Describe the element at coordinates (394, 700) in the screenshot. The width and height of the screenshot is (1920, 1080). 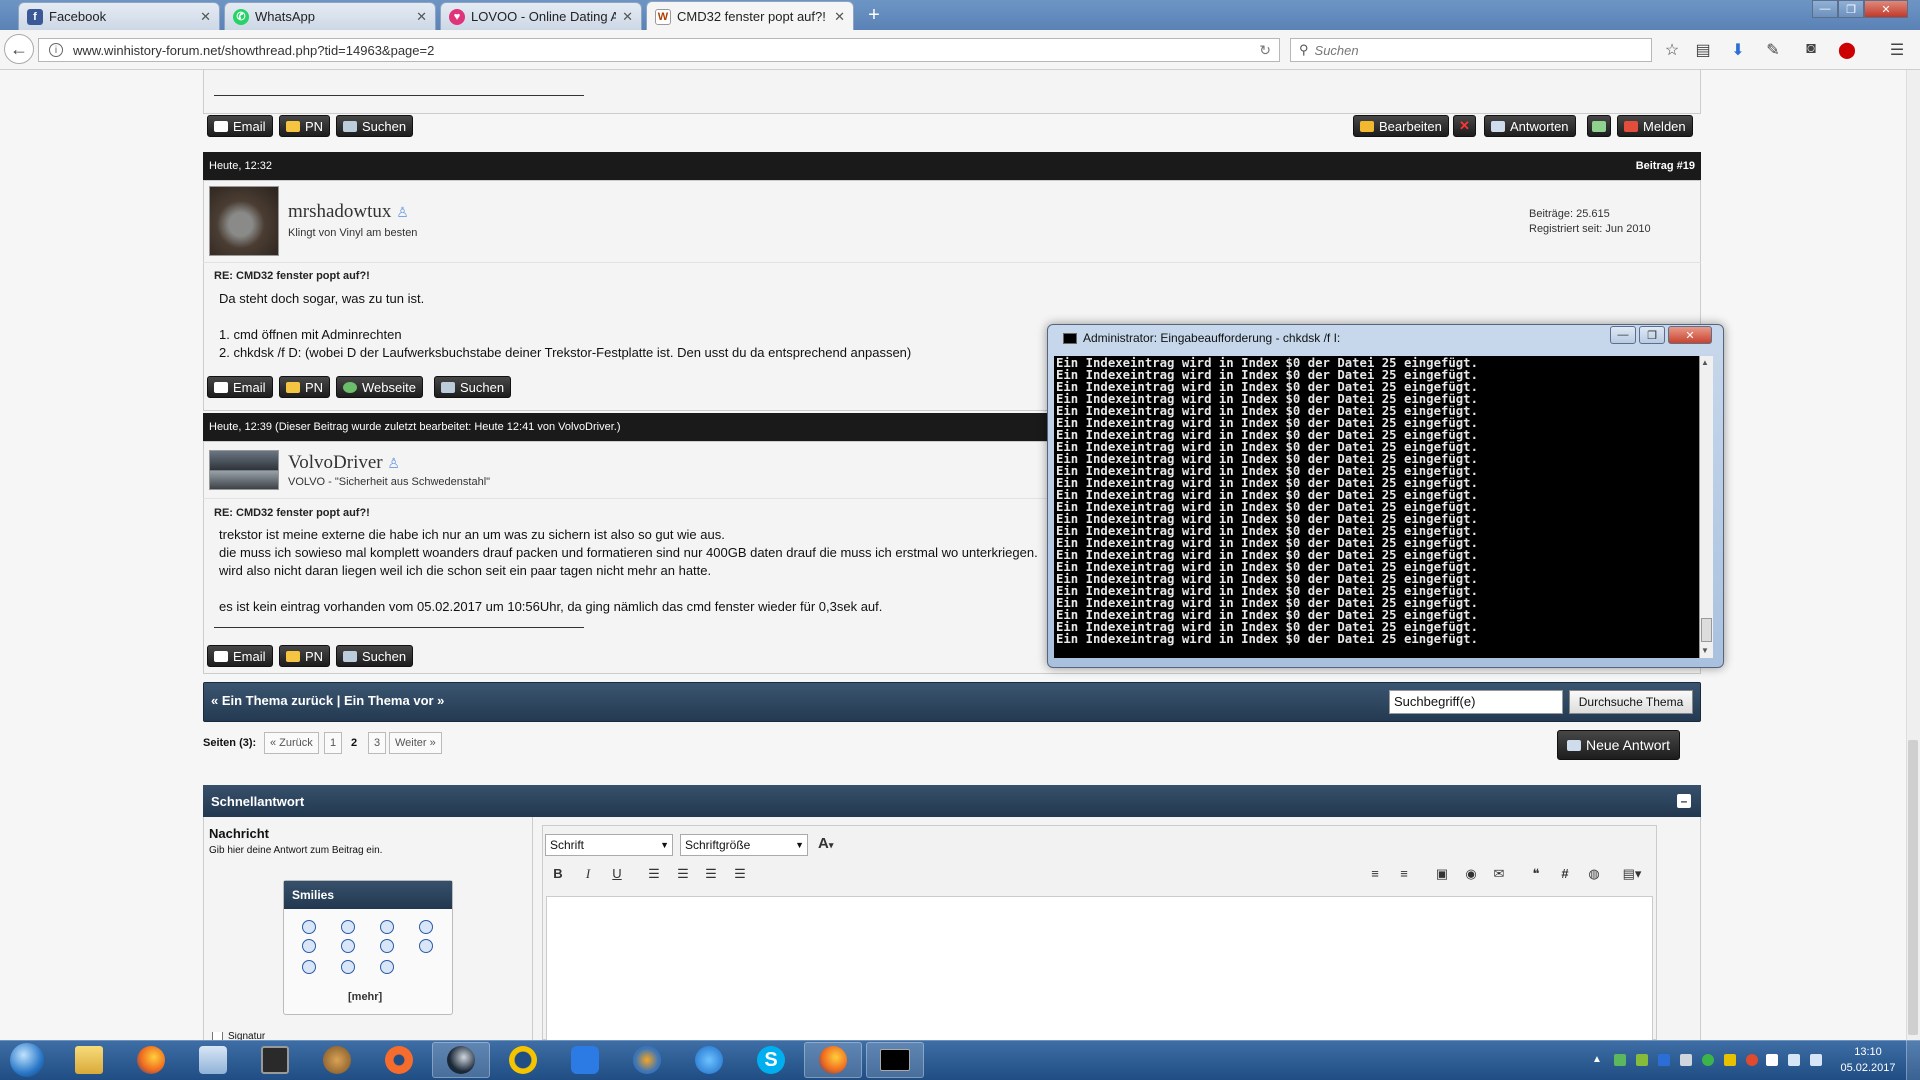
I see `next-thread-link: Ein Thema vor »` at that location.